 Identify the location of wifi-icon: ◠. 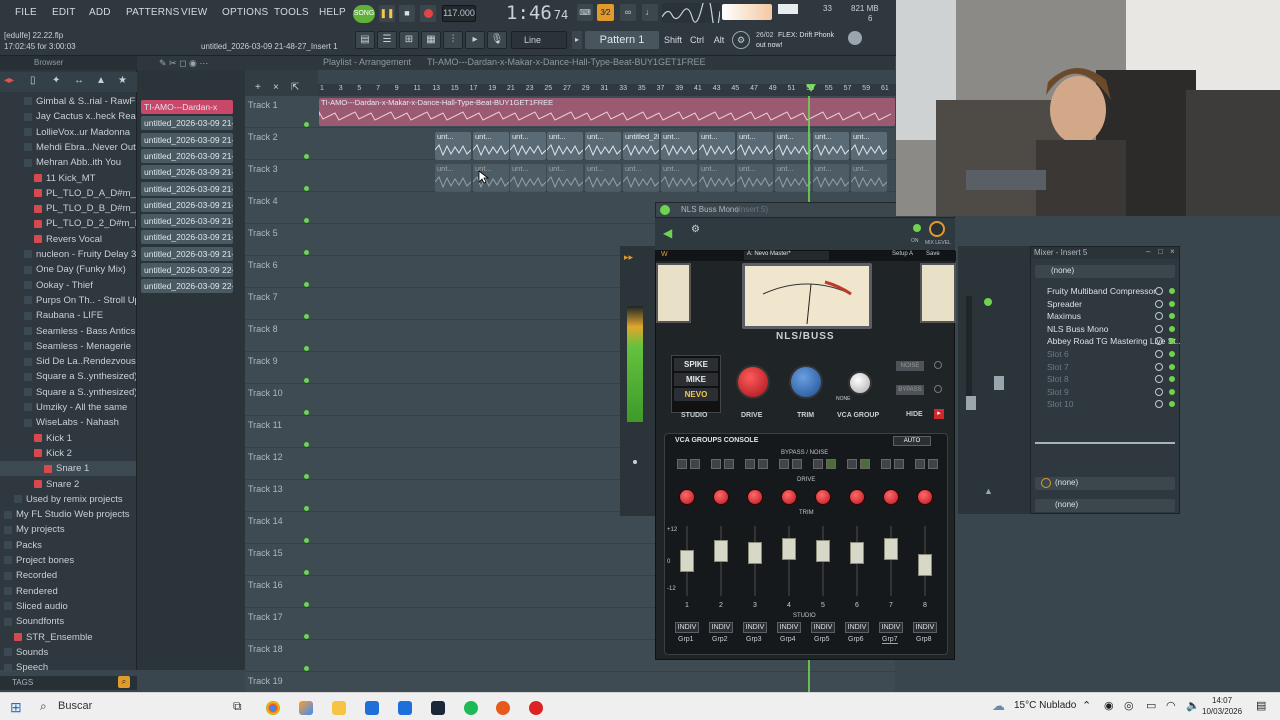
(1171, 705).